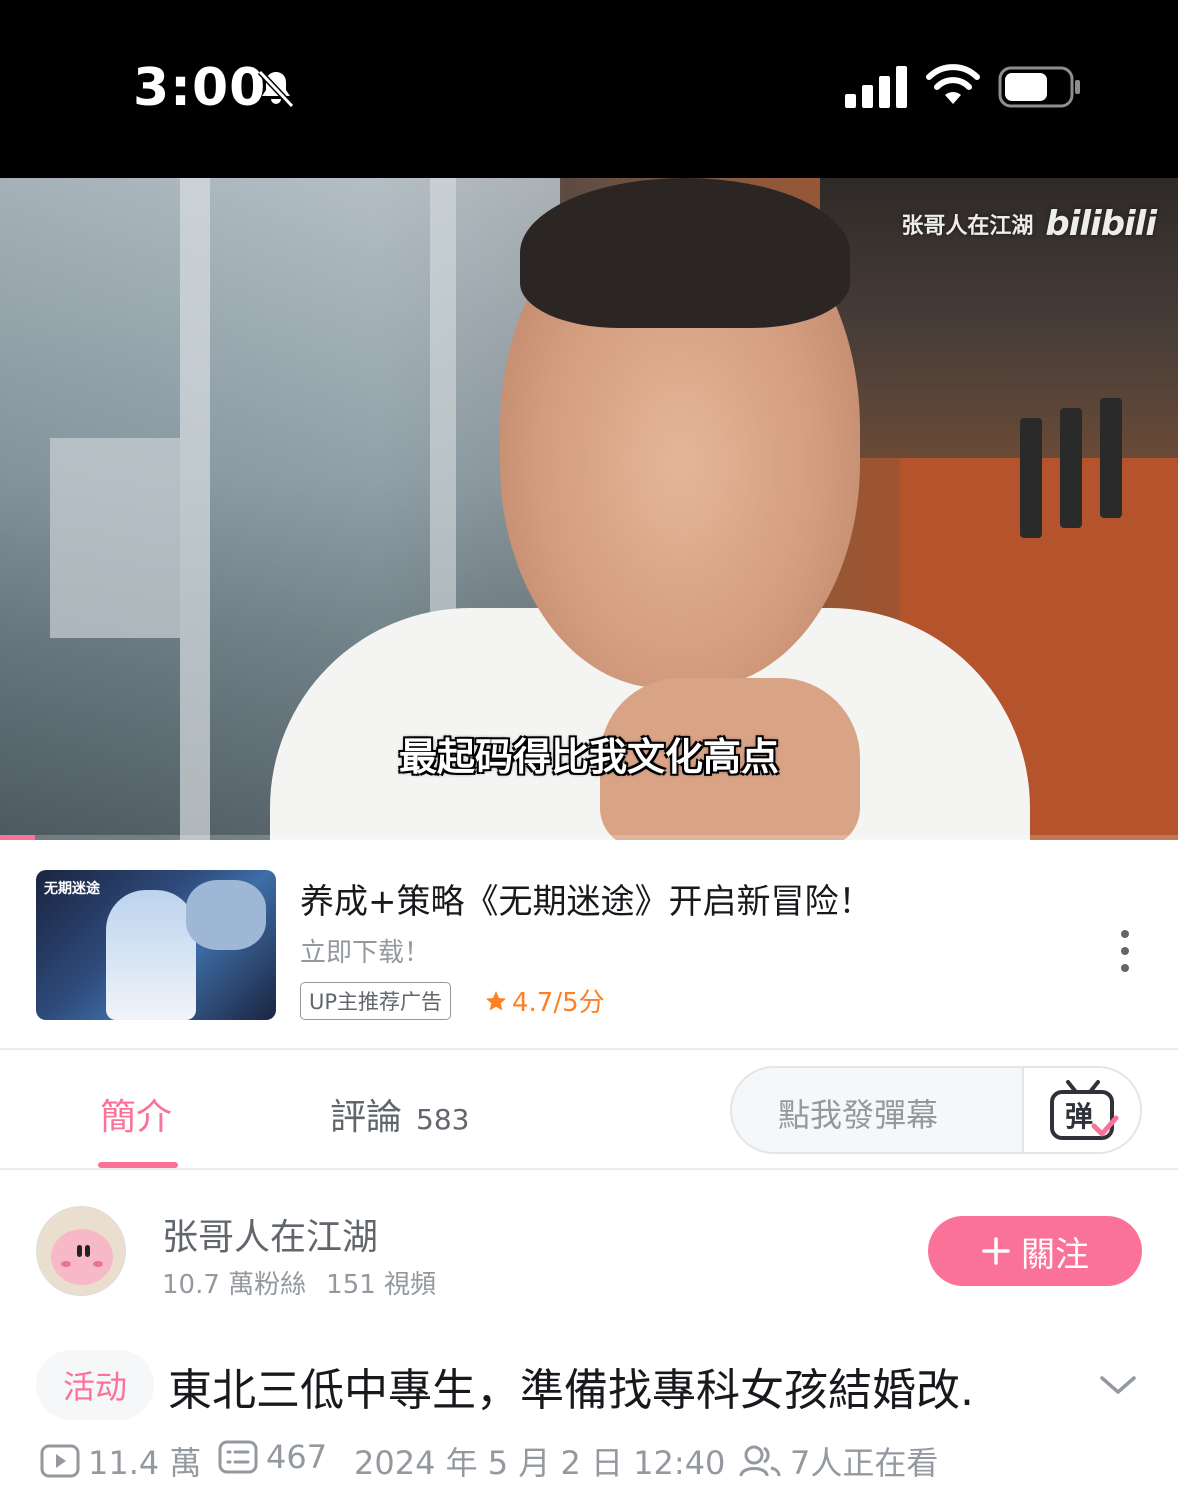 Image resolution: width=1178 pixels, height=1508 pixels. I want to click on ad-title: 养成+策略《无期迷途》开启新冒险！, so click(586, 898).